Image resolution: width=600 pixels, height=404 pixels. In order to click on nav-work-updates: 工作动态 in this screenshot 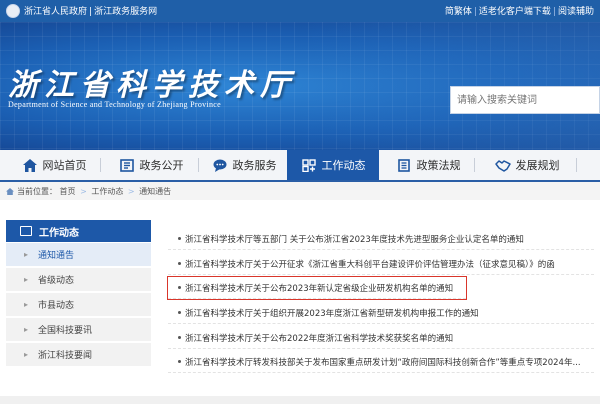, I will do `click(333, 165)`.